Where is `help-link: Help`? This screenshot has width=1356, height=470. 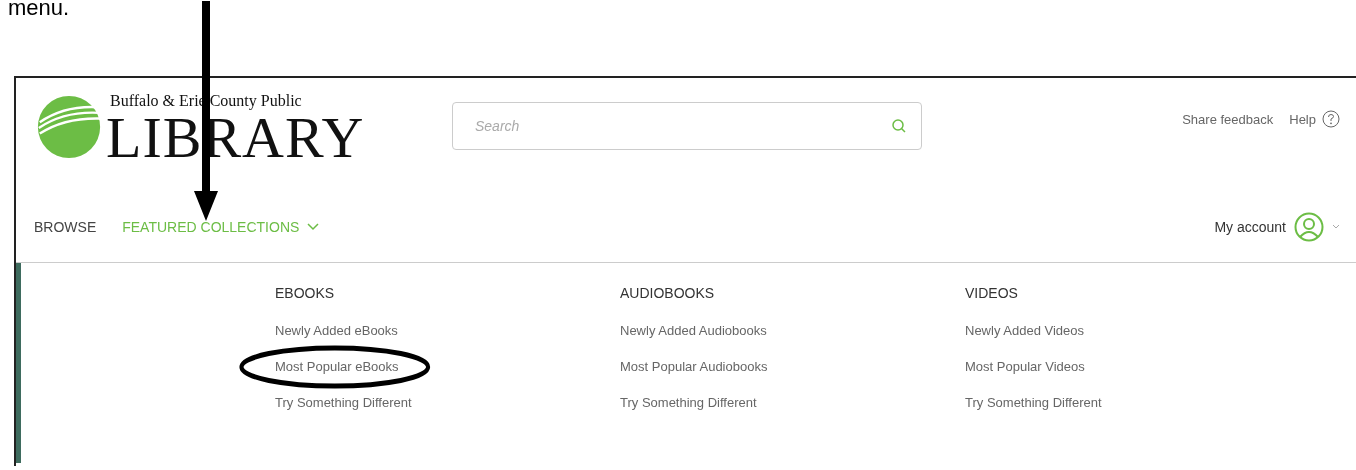 help-link: Help is located at coordinates (1302, 119).